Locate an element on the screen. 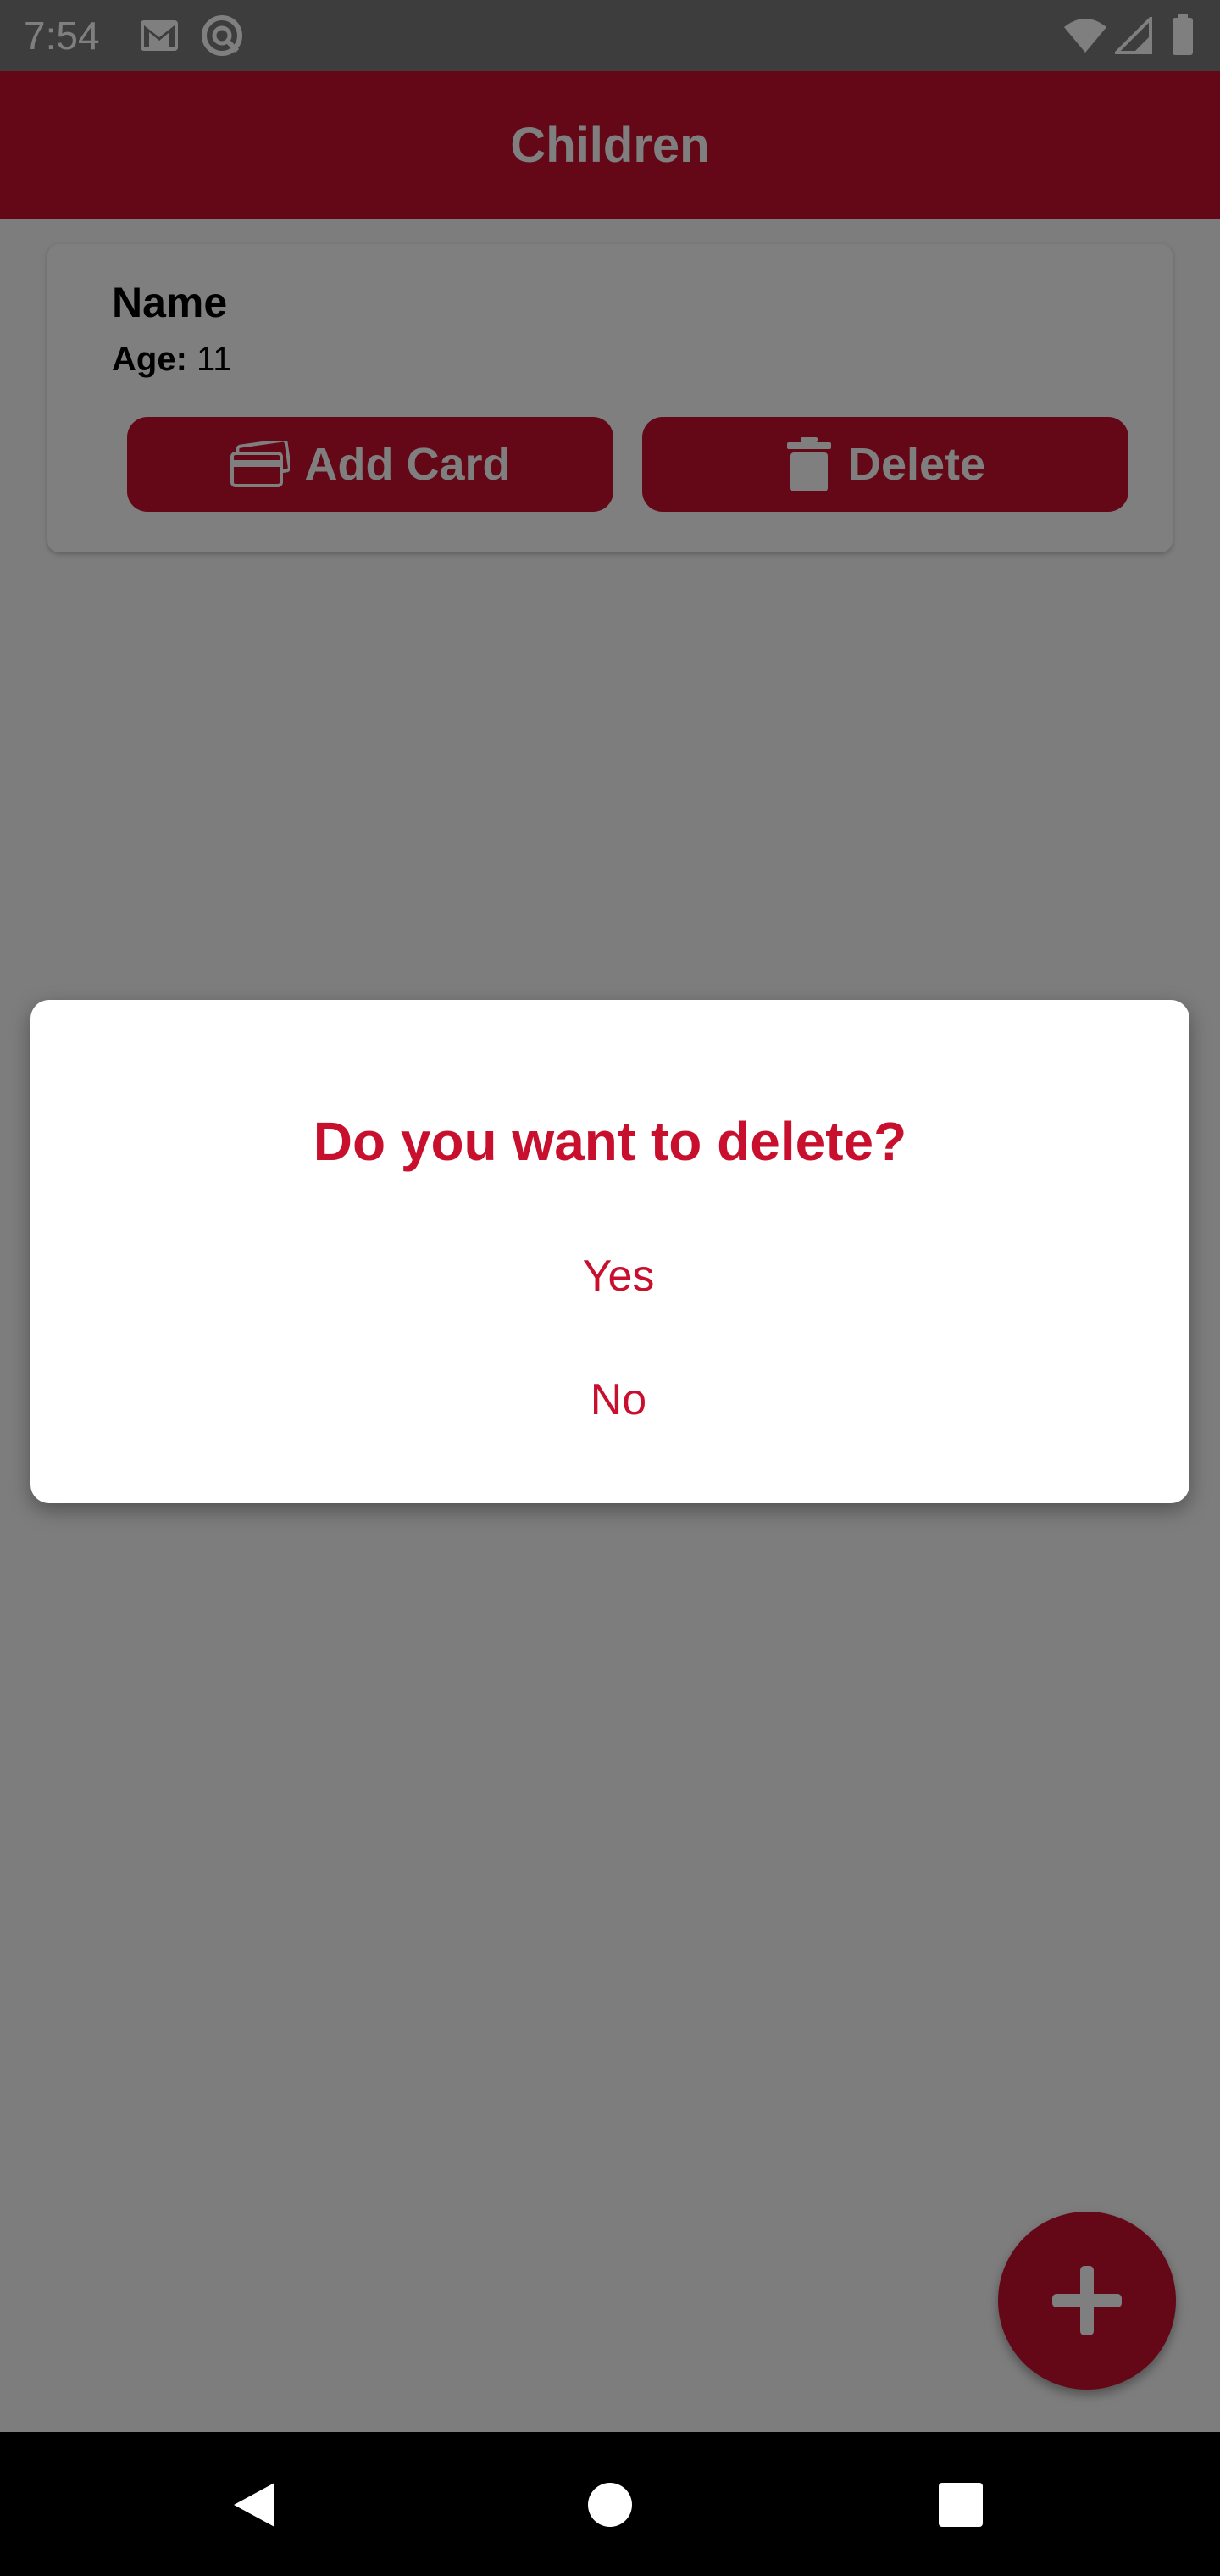 The height and width of the screenshot is (2576, 1220). navigation-bar is located at coordinates (610, 2504).